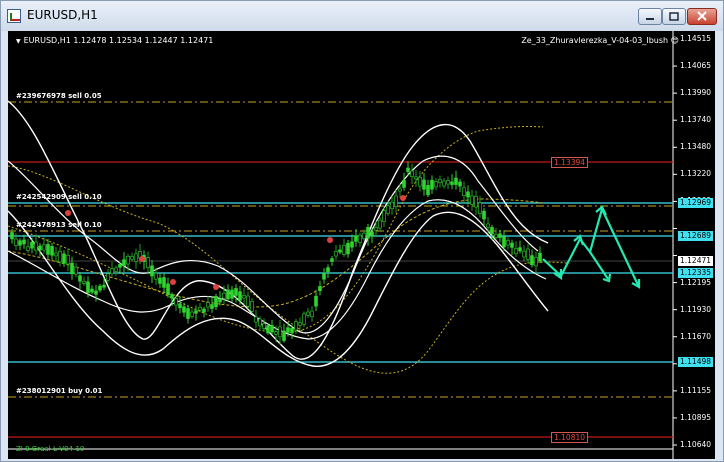  I want to click on minimize-button, so click(650, 16).